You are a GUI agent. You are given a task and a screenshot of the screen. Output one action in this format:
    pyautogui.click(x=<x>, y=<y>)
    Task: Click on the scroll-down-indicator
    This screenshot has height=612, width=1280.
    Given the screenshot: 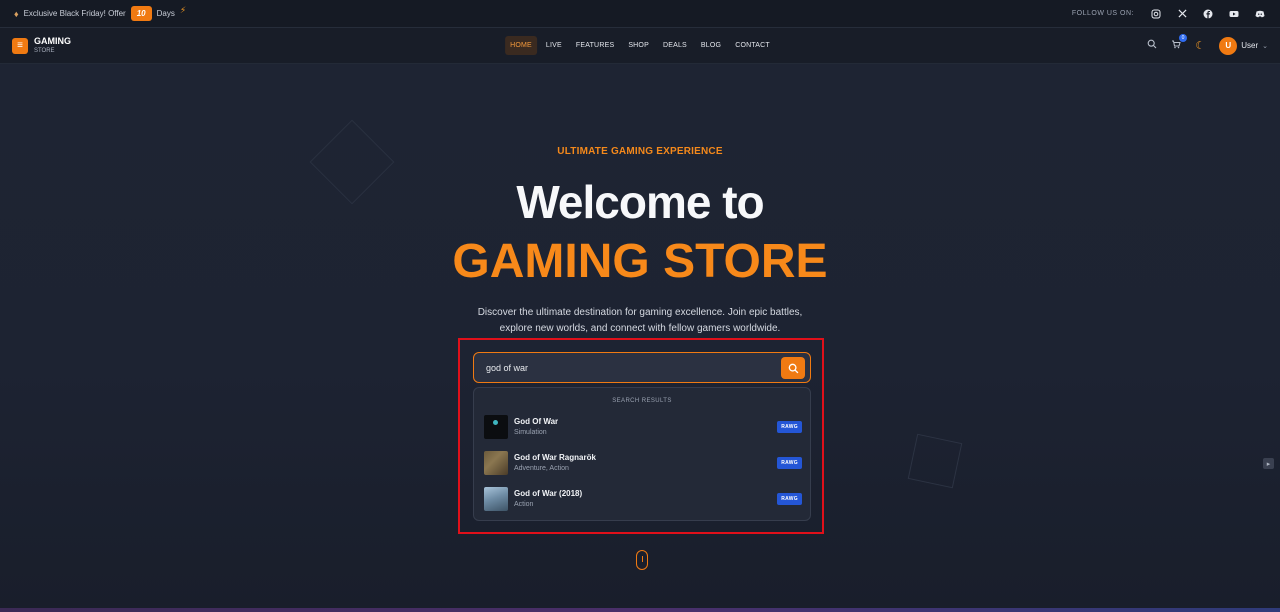 What is the action you would take?
    pyautogui.click(x=642, y=560)
    